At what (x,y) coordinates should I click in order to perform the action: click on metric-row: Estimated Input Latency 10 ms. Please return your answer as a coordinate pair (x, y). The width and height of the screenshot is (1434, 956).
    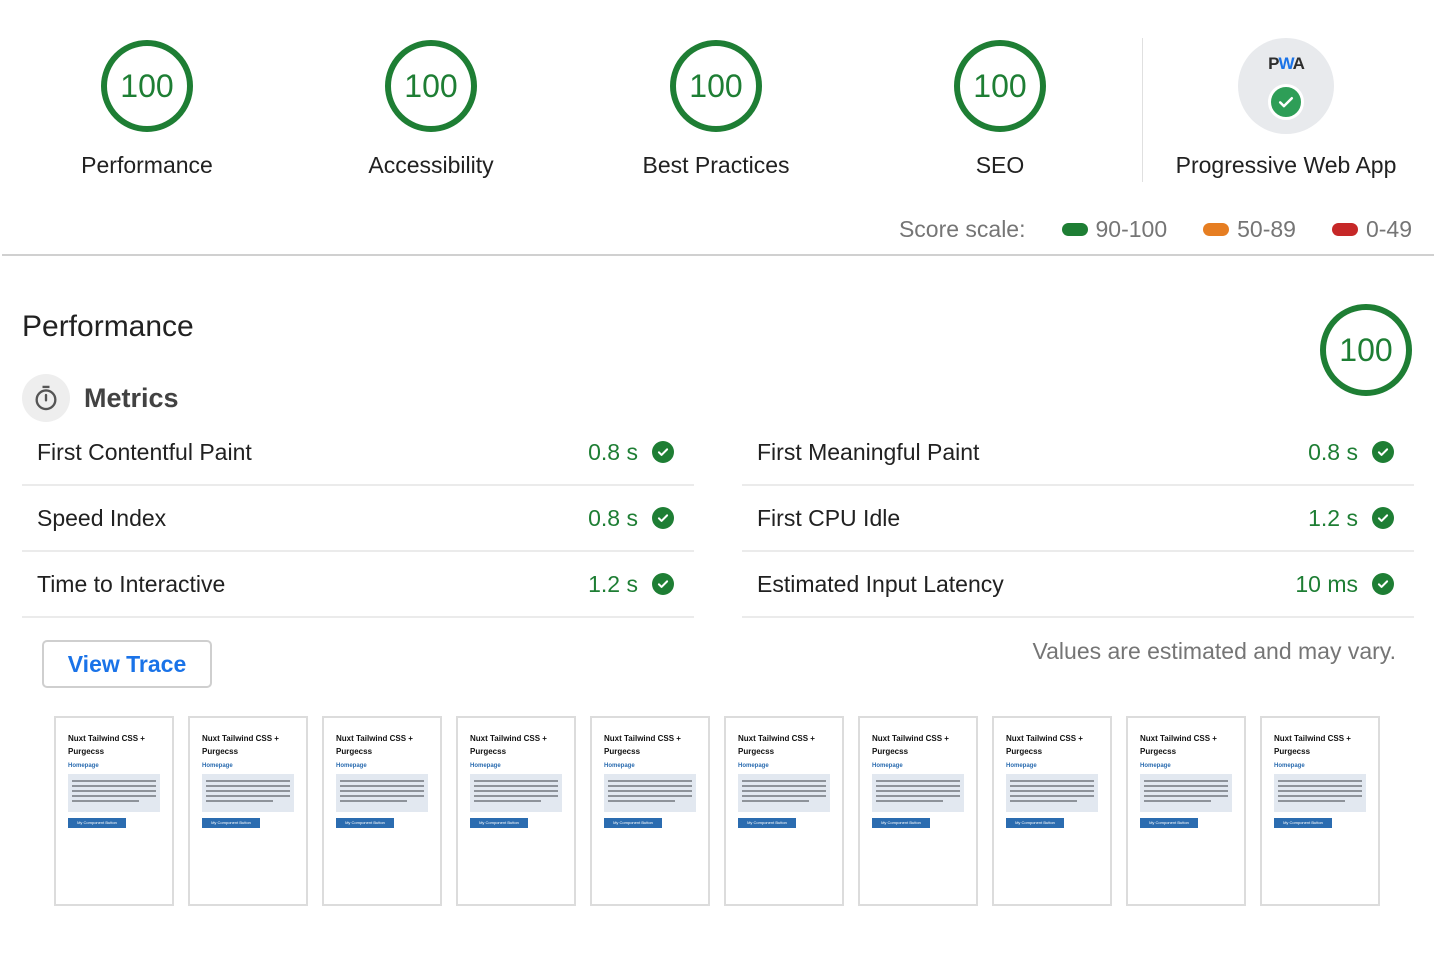
    Looking at the image, I should click on (1078, 585).